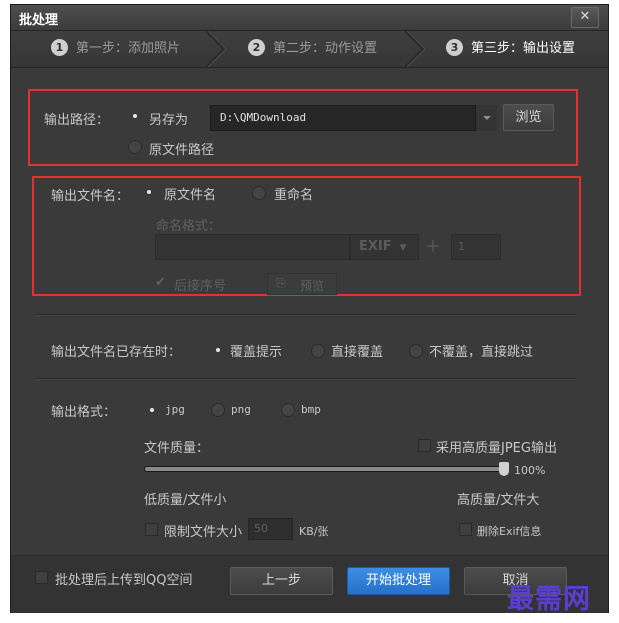  I want to click on remove-exif-label: 删除Exif信息, so click(509, 531).